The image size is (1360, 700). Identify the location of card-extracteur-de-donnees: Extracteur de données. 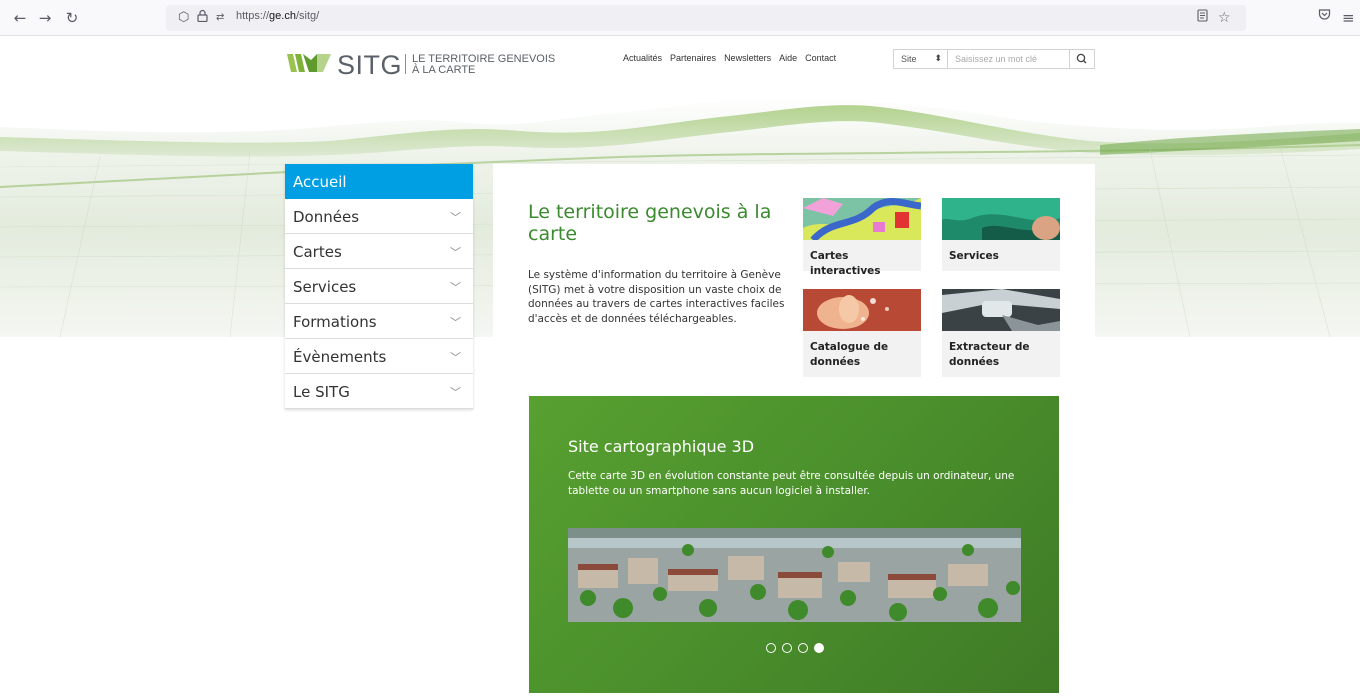
(1001, 333).